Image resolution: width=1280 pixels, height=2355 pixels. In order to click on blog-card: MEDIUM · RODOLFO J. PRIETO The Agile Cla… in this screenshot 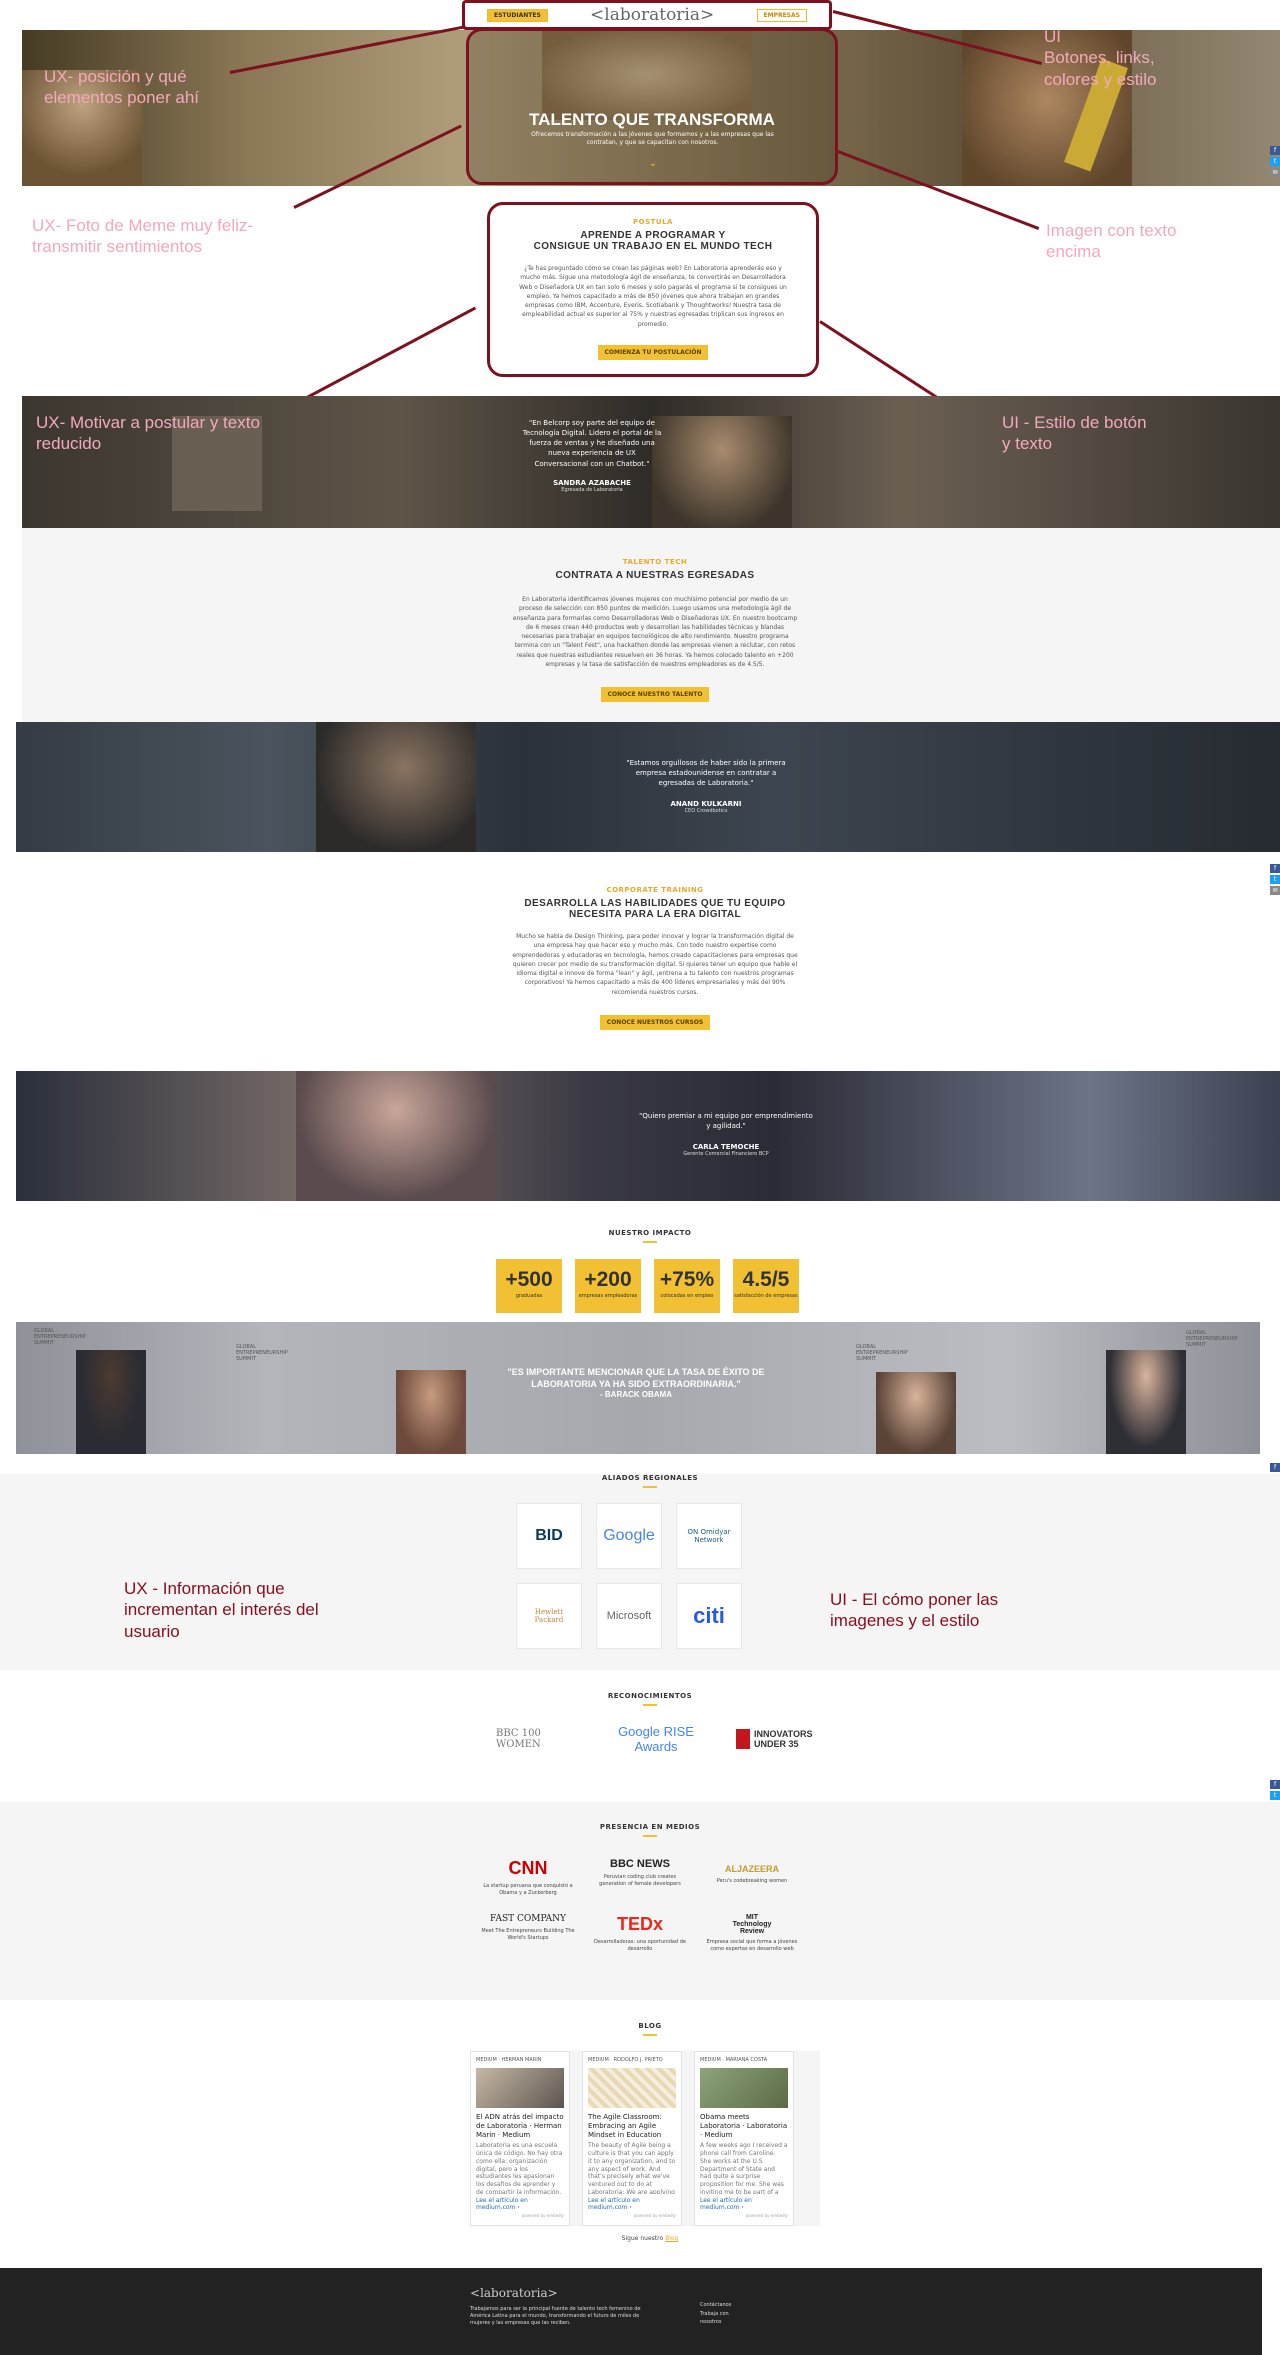, I will do `click(632, 2138)`.